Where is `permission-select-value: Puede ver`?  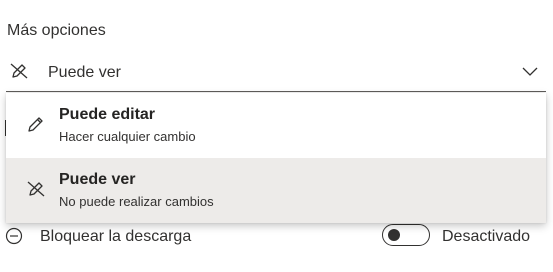
permission-select-value: Puede ver is located at coordinates (84, 72).